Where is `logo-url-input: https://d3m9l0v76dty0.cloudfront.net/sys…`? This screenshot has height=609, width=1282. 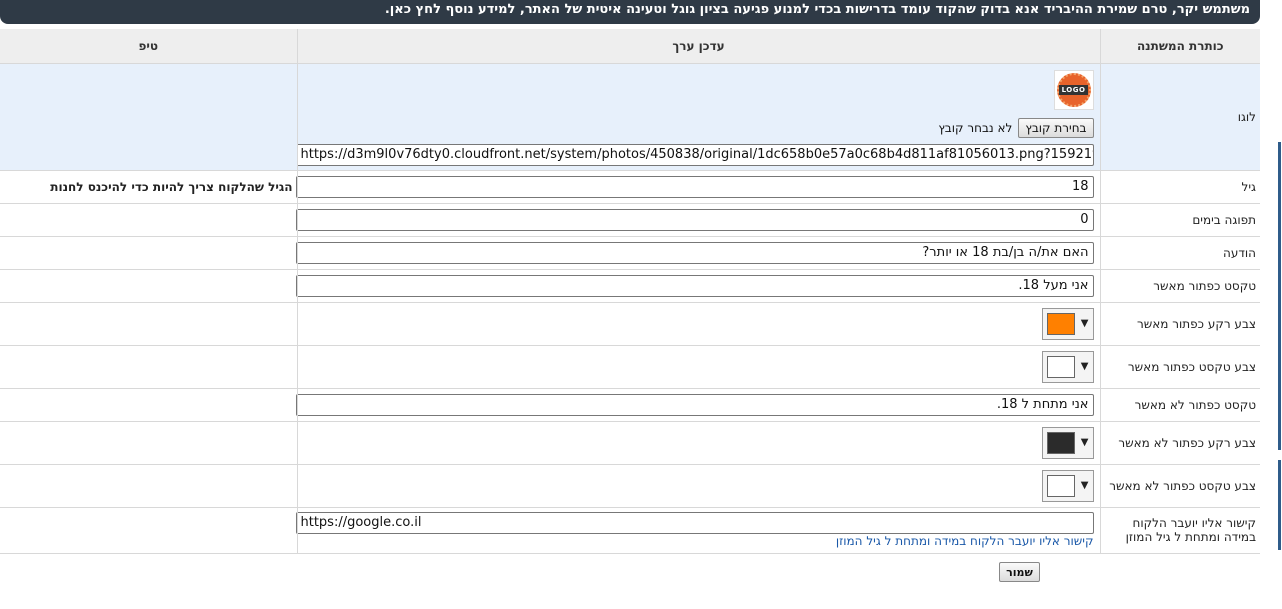
logo-url-input: https://d3m9l0v76dty0.cloudfront.net/sys… is located at coordinates (694, 154).